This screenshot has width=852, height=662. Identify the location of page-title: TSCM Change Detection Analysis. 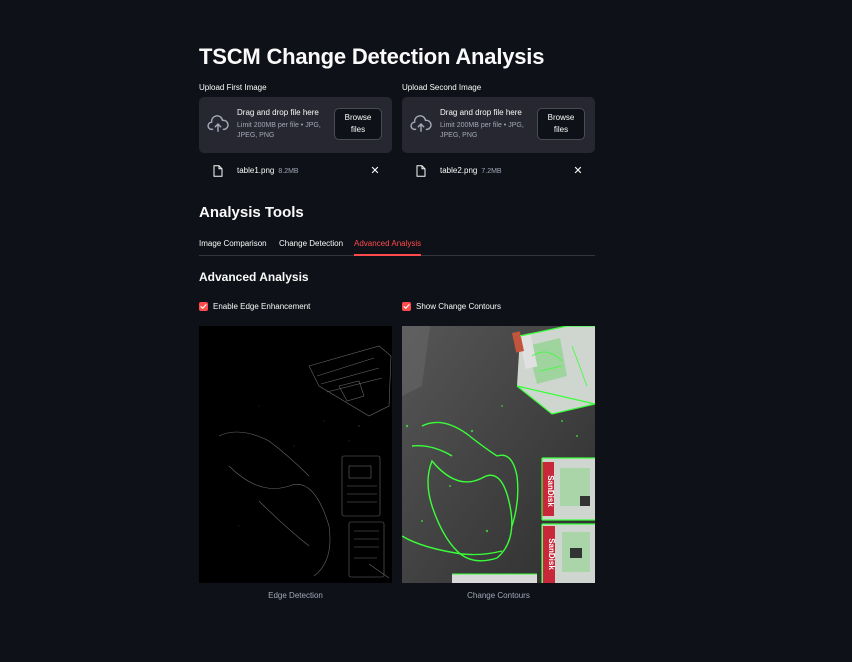
(372, 56).